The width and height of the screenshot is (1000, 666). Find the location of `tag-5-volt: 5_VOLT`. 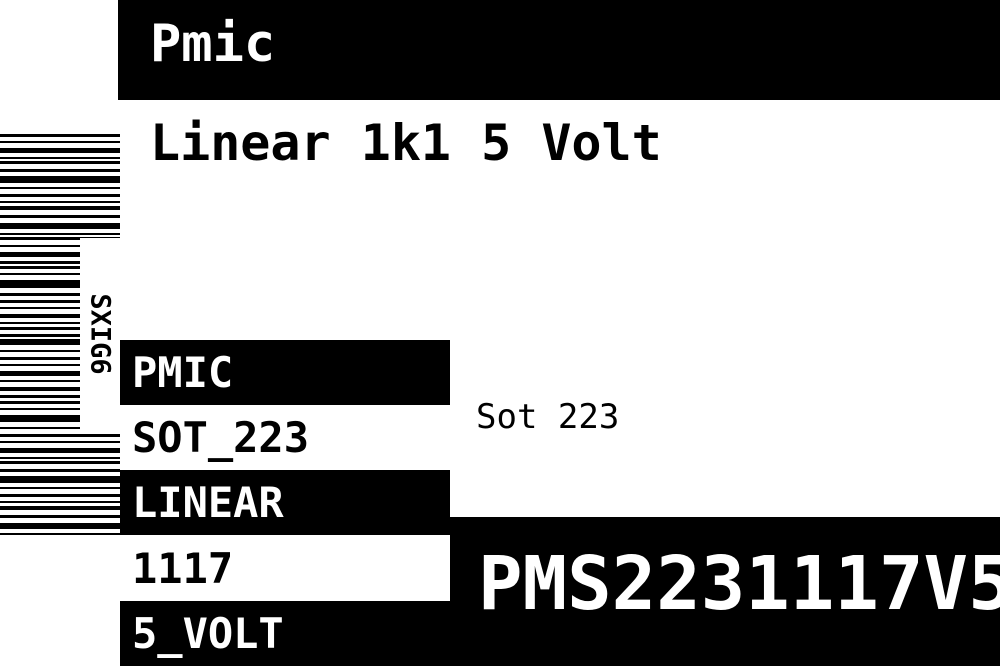

tag-5-volt: 5_VOLT is located at coordinates (285, 633).